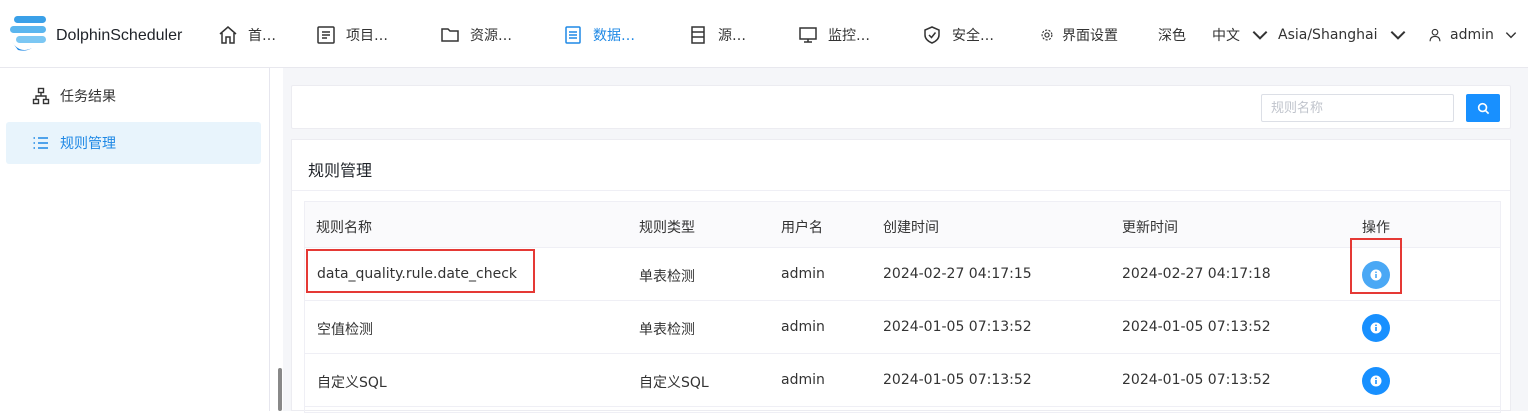 The width and height of the screenshot is (1528, 413). Describe the element at coordinates (957, 274) in the screenshot. I see `create-time-cell: 2024-02-27 04:17:15` at that location.